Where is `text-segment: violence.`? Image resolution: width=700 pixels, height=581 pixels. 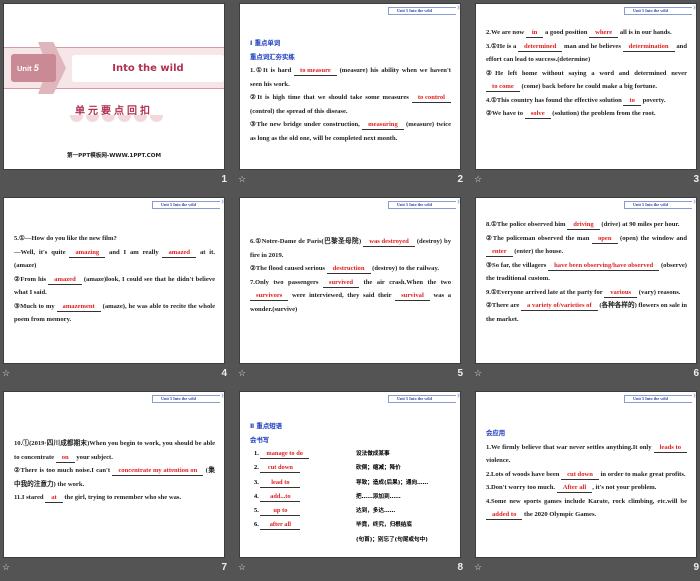
text-segment: violence. is located at coordinates (498, 460).